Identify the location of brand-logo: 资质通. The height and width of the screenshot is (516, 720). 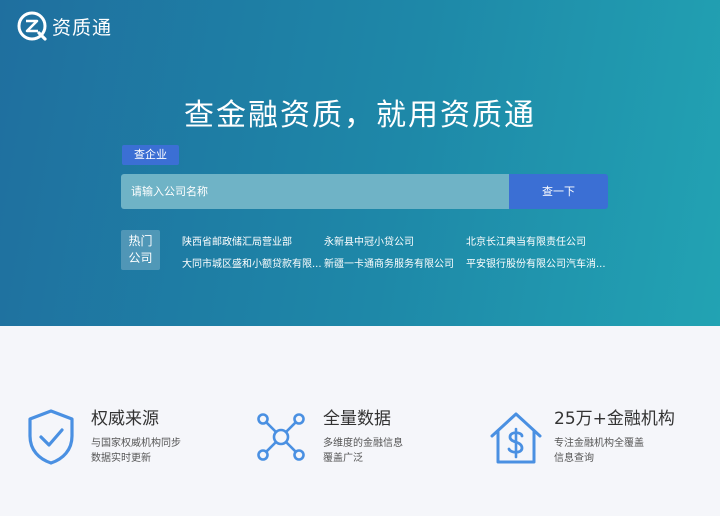
(64, 26).